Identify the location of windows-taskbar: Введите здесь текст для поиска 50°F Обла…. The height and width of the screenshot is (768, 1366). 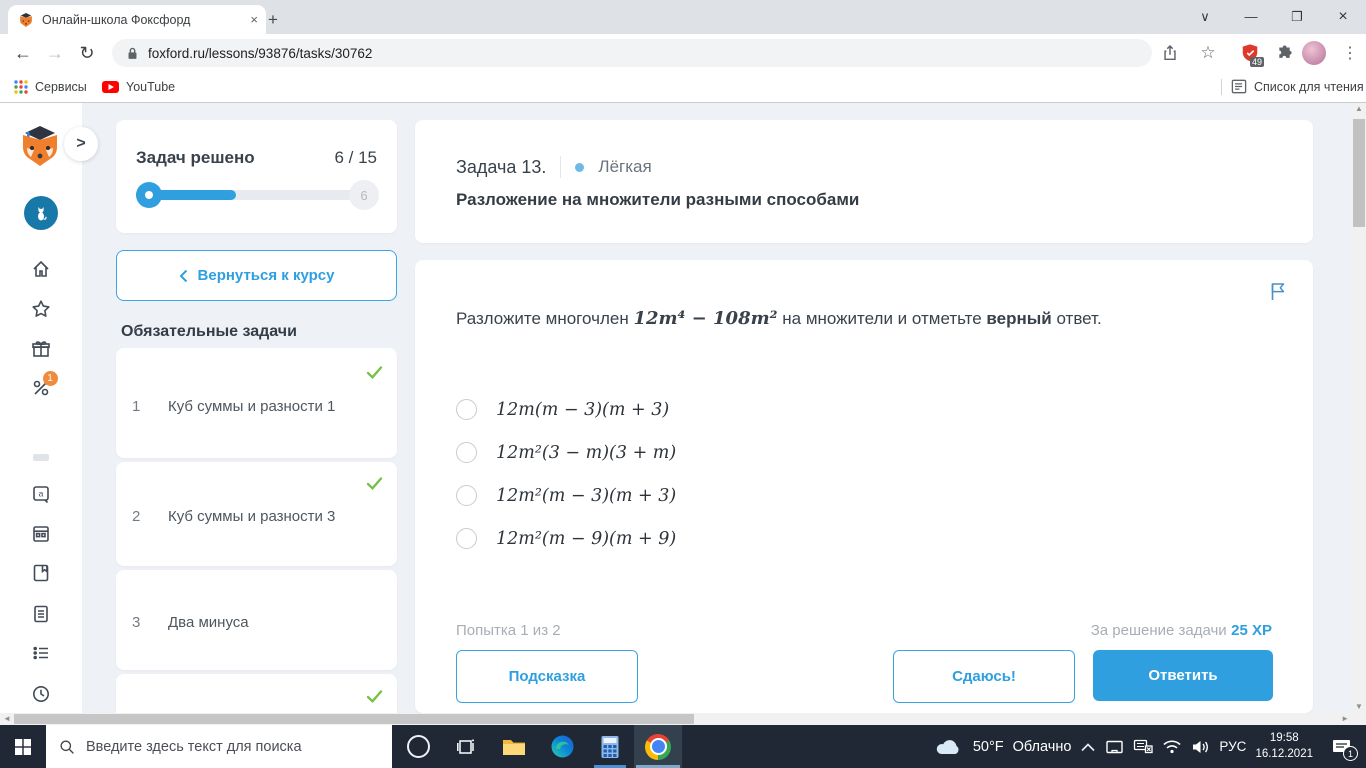
(683, 746).